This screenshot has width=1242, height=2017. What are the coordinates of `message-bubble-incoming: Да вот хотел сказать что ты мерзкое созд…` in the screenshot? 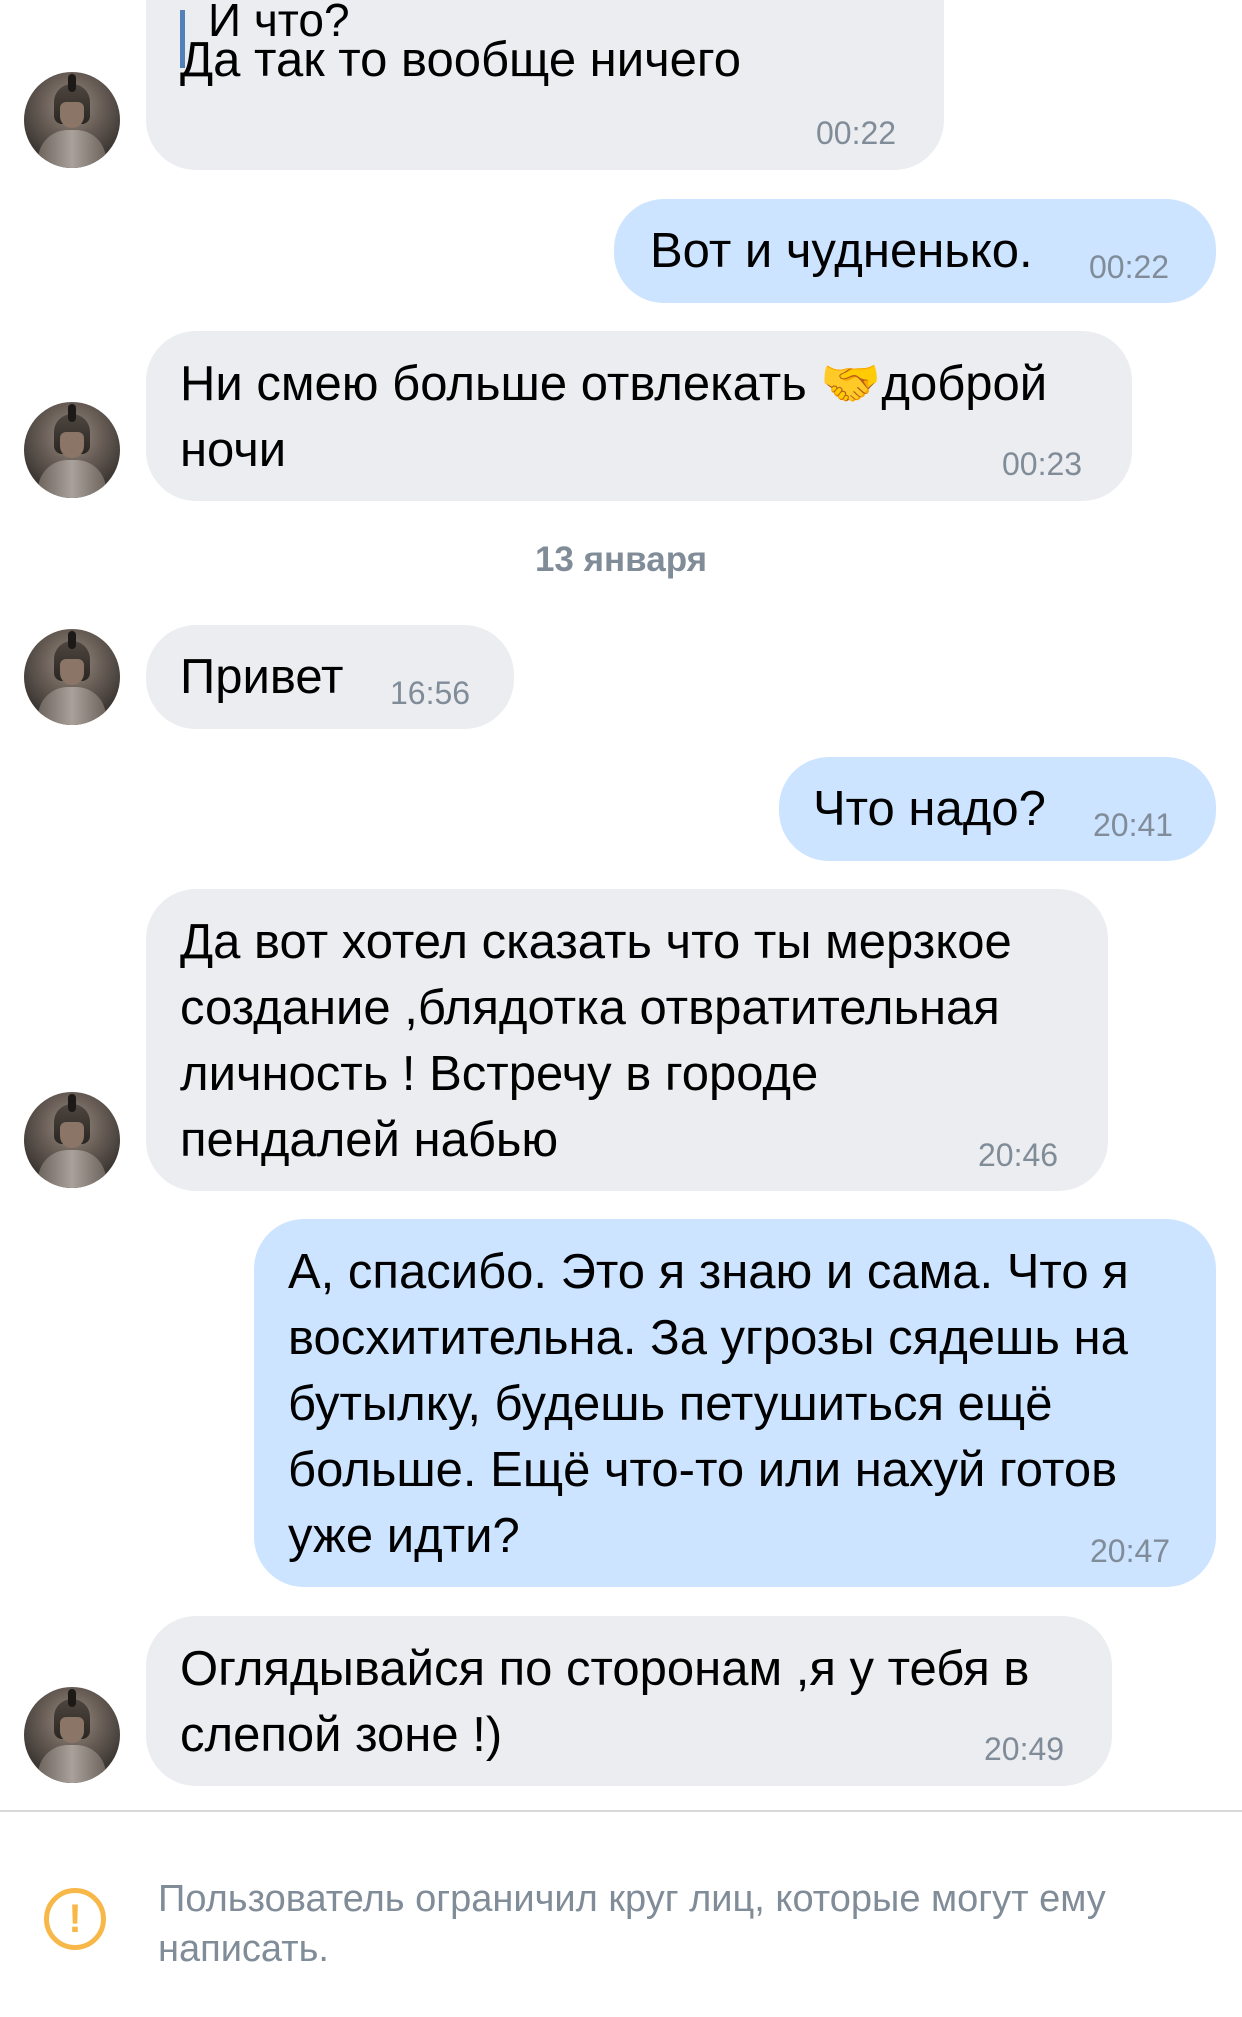 It's located at (627, 1040).